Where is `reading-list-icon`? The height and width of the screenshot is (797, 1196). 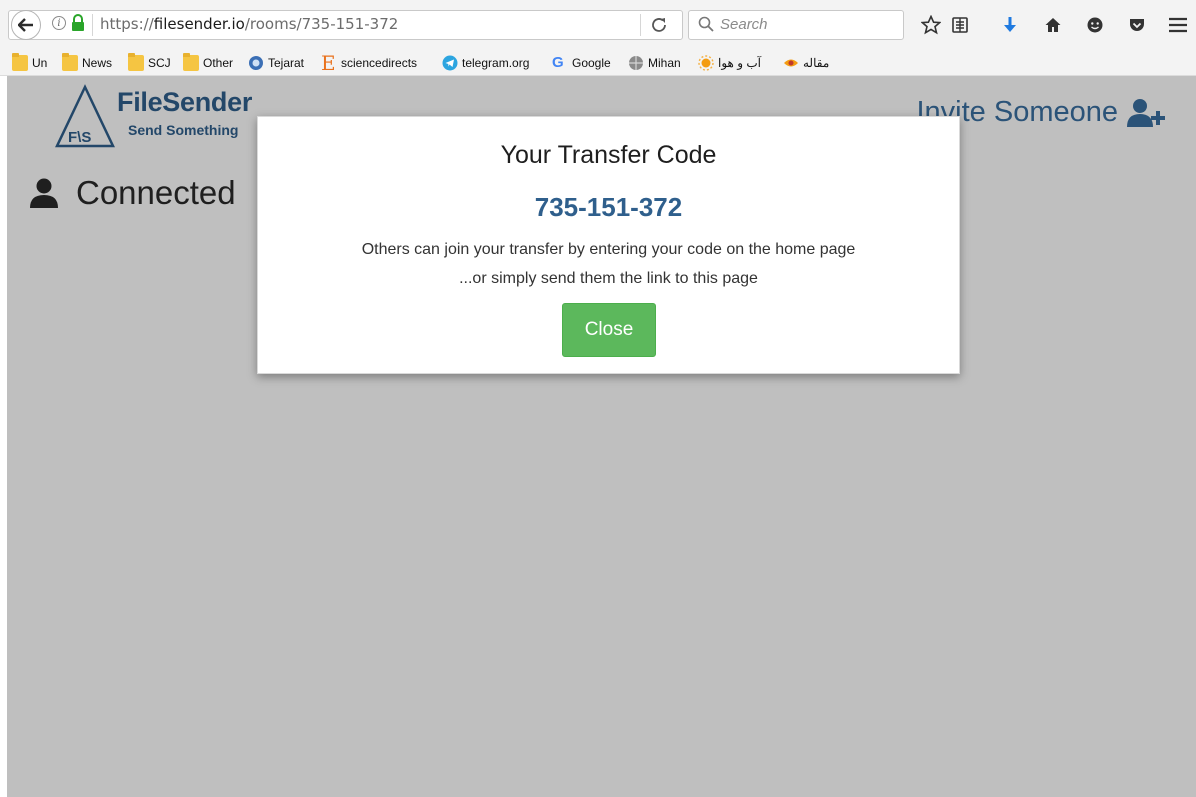
reading-list-icon is located at coordinates (960, 25).